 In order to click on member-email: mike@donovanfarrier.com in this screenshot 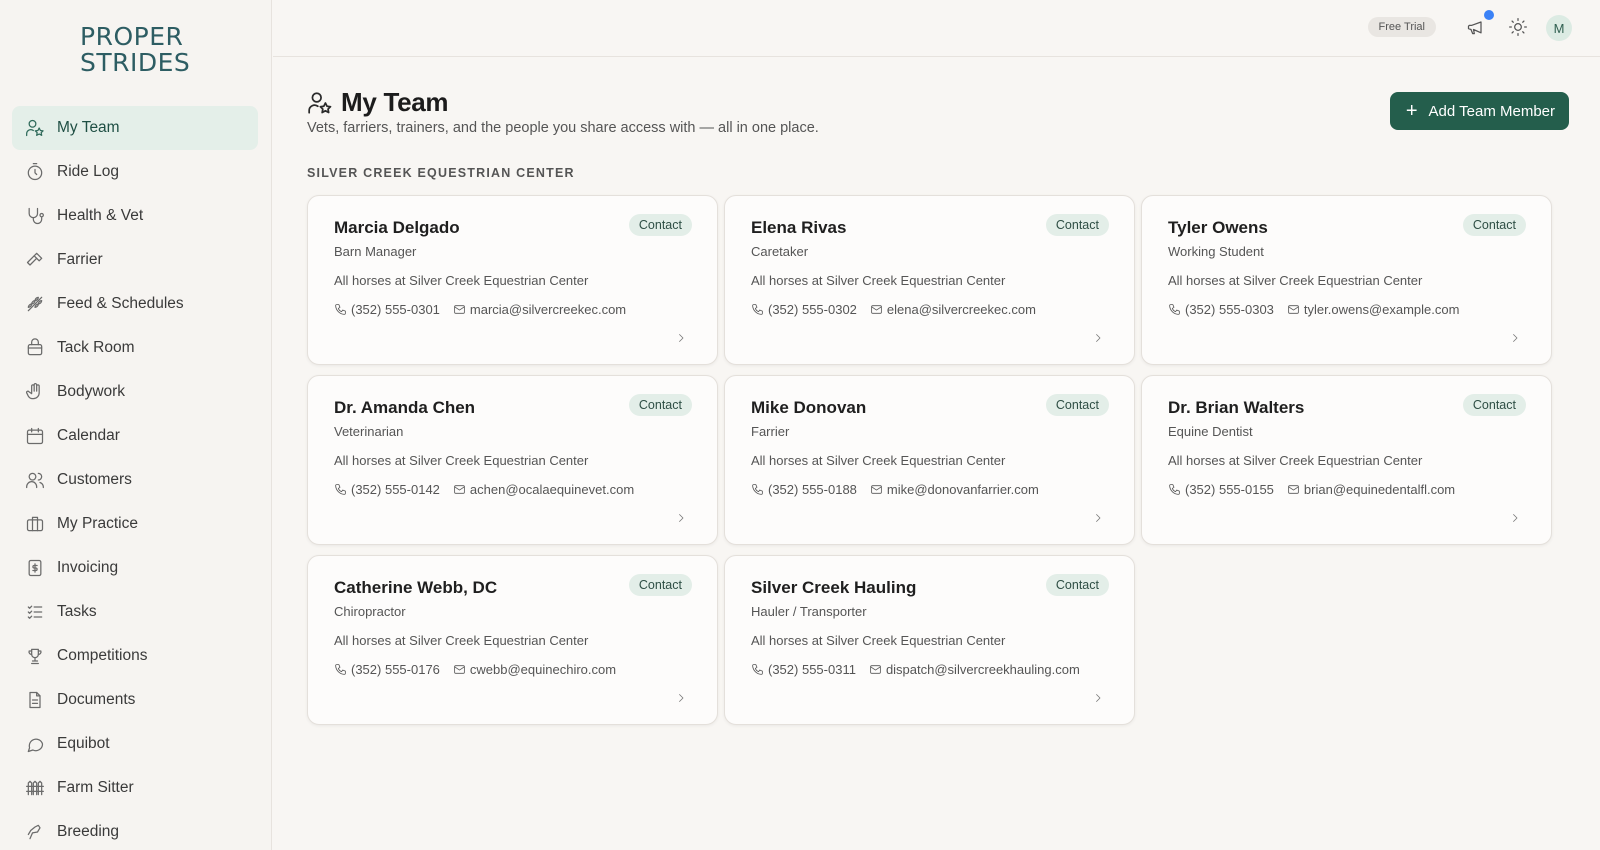, I will do `click(954, 489)`.